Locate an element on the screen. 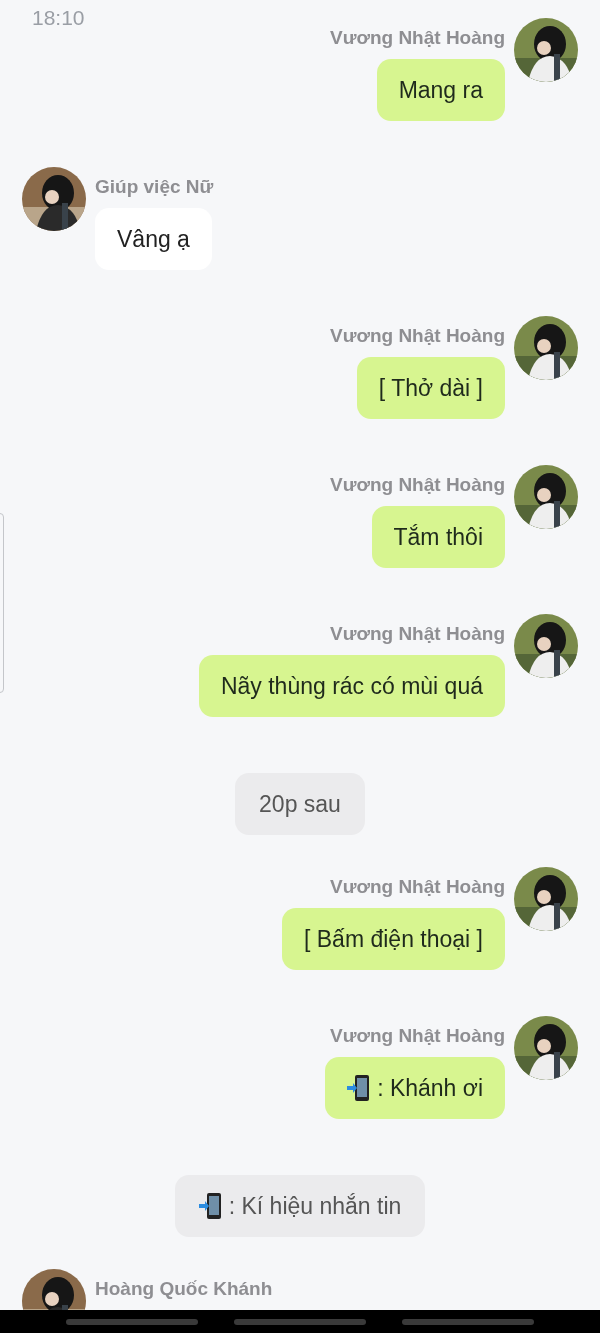  message-bubble: [ Bấm điện thoại ] is located at coordinates (393, 939).